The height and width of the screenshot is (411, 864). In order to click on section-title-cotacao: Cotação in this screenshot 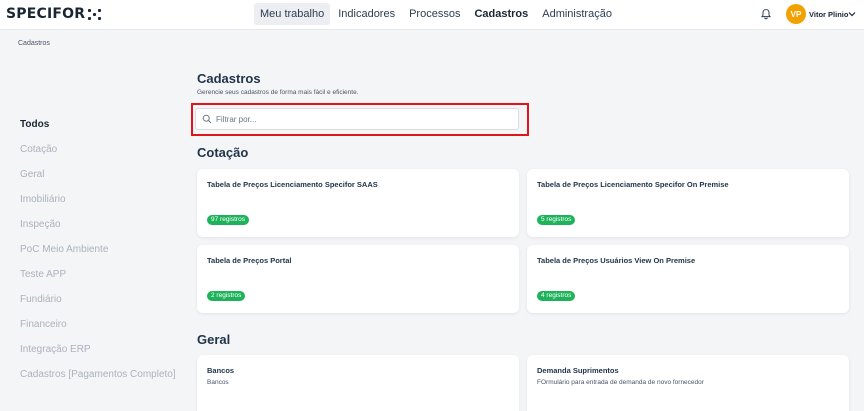, I will do `click(223, 152)`.